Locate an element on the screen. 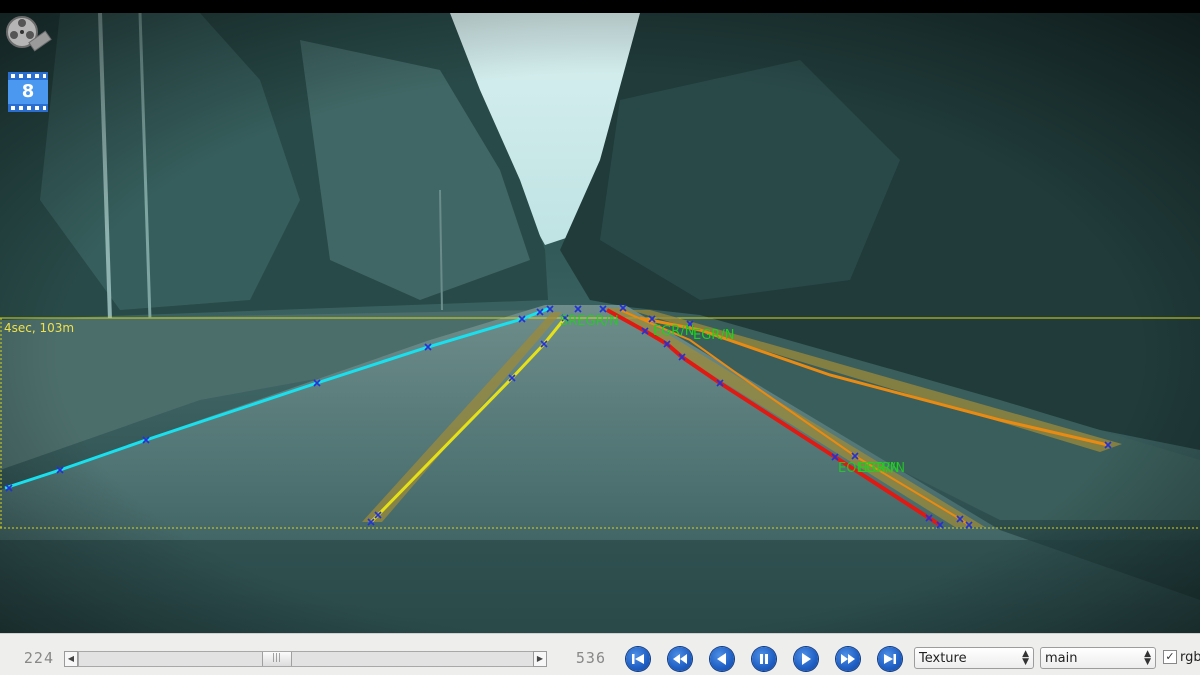 This screenshot has height=675, width=1200. arrow-left-icon: ◀ is located at coordinates (71, 659).